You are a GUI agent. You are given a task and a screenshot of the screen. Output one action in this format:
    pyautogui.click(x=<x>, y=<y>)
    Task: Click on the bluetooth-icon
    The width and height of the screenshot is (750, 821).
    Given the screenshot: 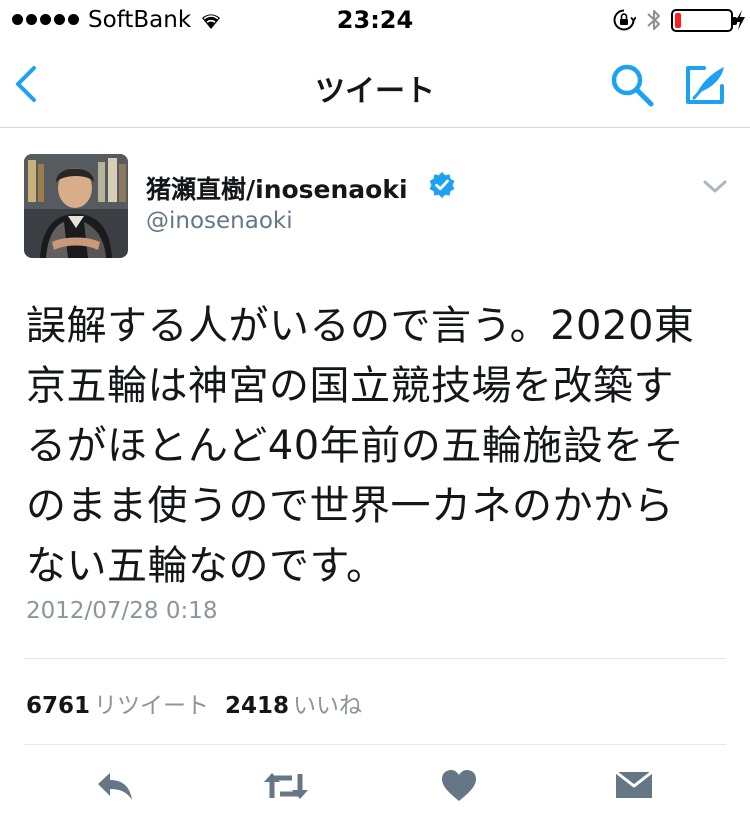 What is the action you would take?
    pyautogui.click(x=653, y=20)
    